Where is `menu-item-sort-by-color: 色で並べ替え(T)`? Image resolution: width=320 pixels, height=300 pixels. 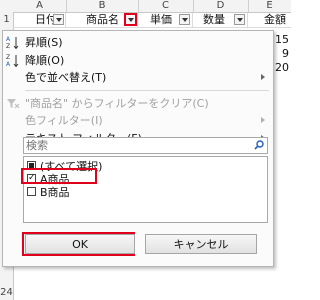
menu-item-sort-by-color: 色で並べ替え(T) is located at coordinates (138, 77).